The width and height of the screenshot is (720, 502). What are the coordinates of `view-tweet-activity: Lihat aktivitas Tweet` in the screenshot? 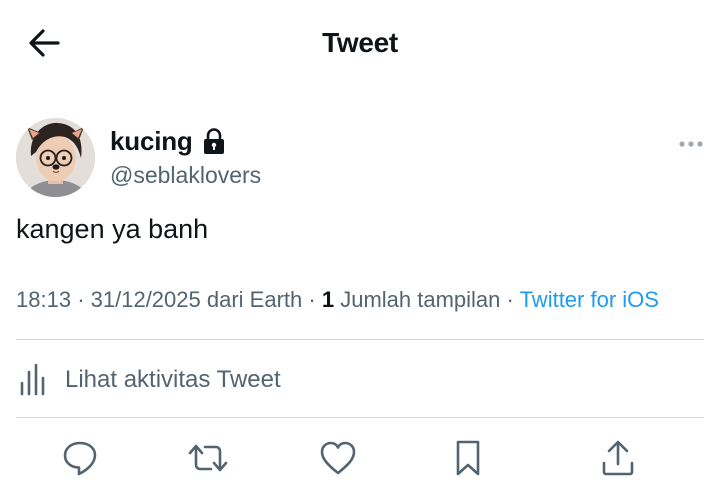 It's located at (148, 380).